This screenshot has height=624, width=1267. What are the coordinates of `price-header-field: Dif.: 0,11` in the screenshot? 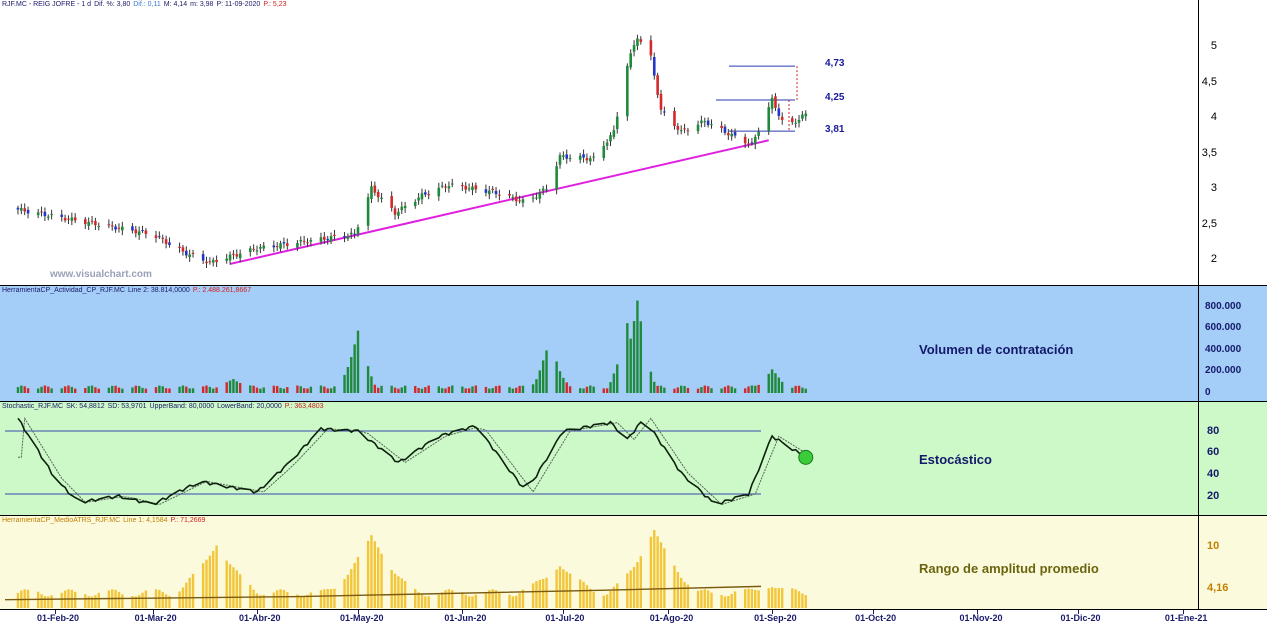 It's located at (147, 4).